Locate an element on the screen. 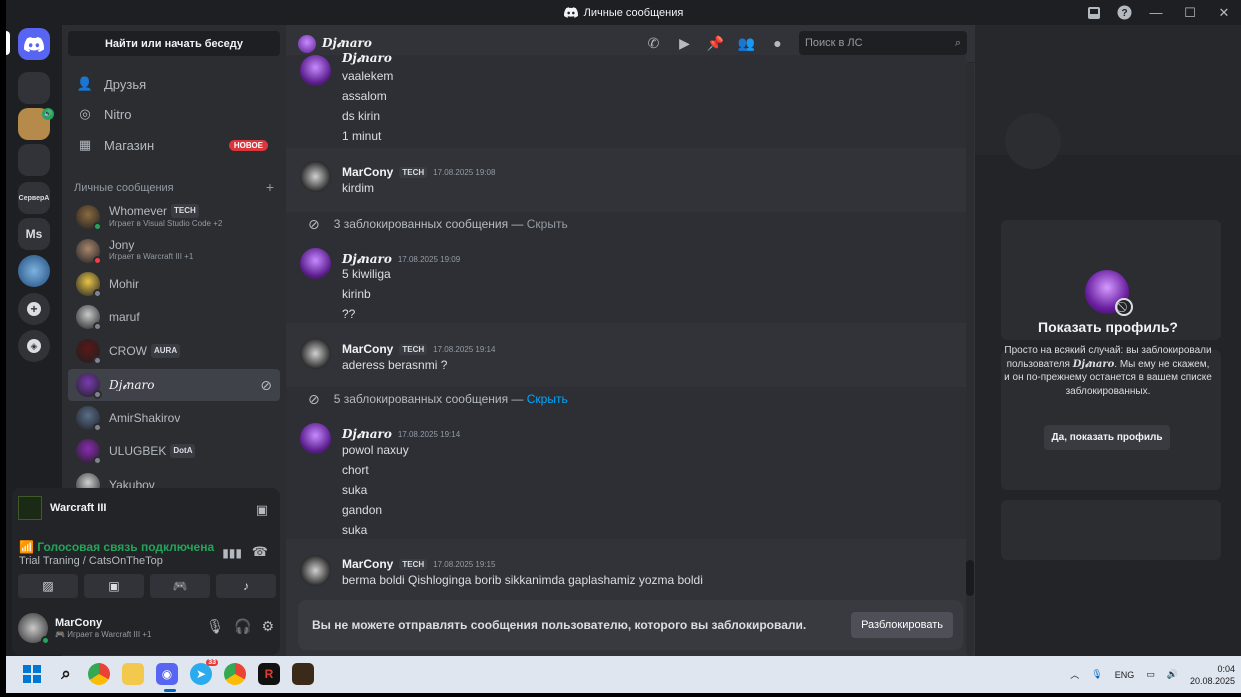  taskbar-clock: 0:04 20.08.2025 is located at coordinates (1212, 675).